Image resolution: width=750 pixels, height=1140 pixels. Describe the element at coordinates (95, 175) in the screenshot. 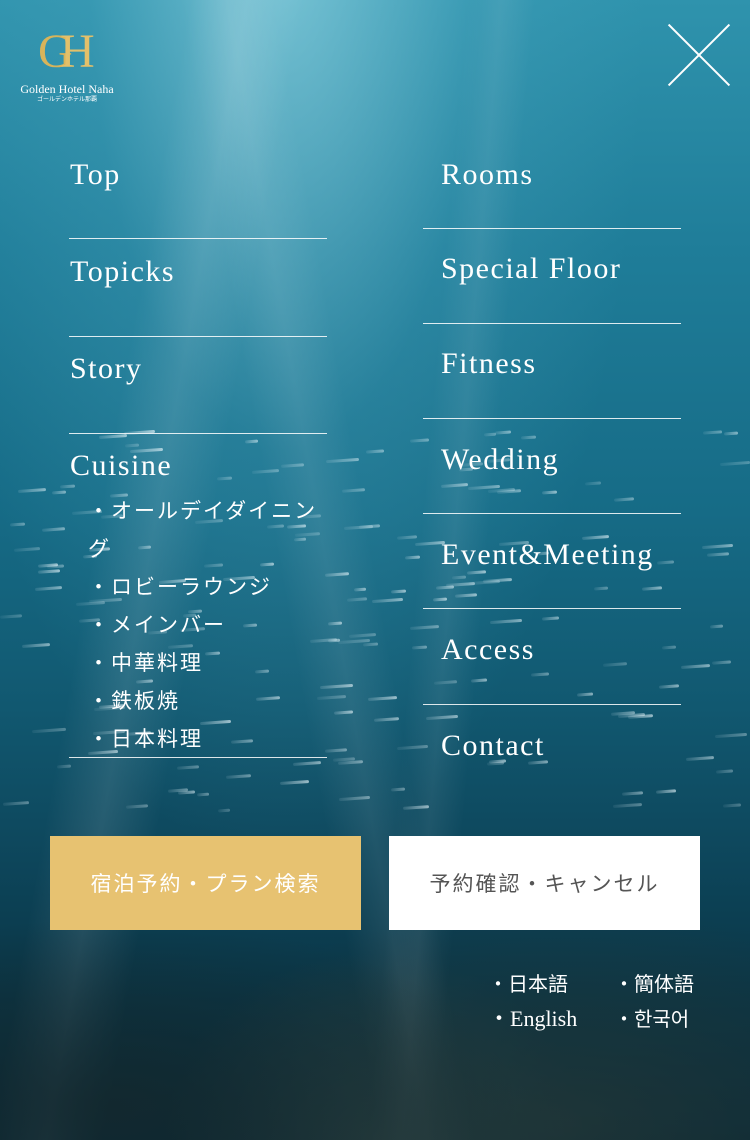

I see `nav-top: Top` at that location.